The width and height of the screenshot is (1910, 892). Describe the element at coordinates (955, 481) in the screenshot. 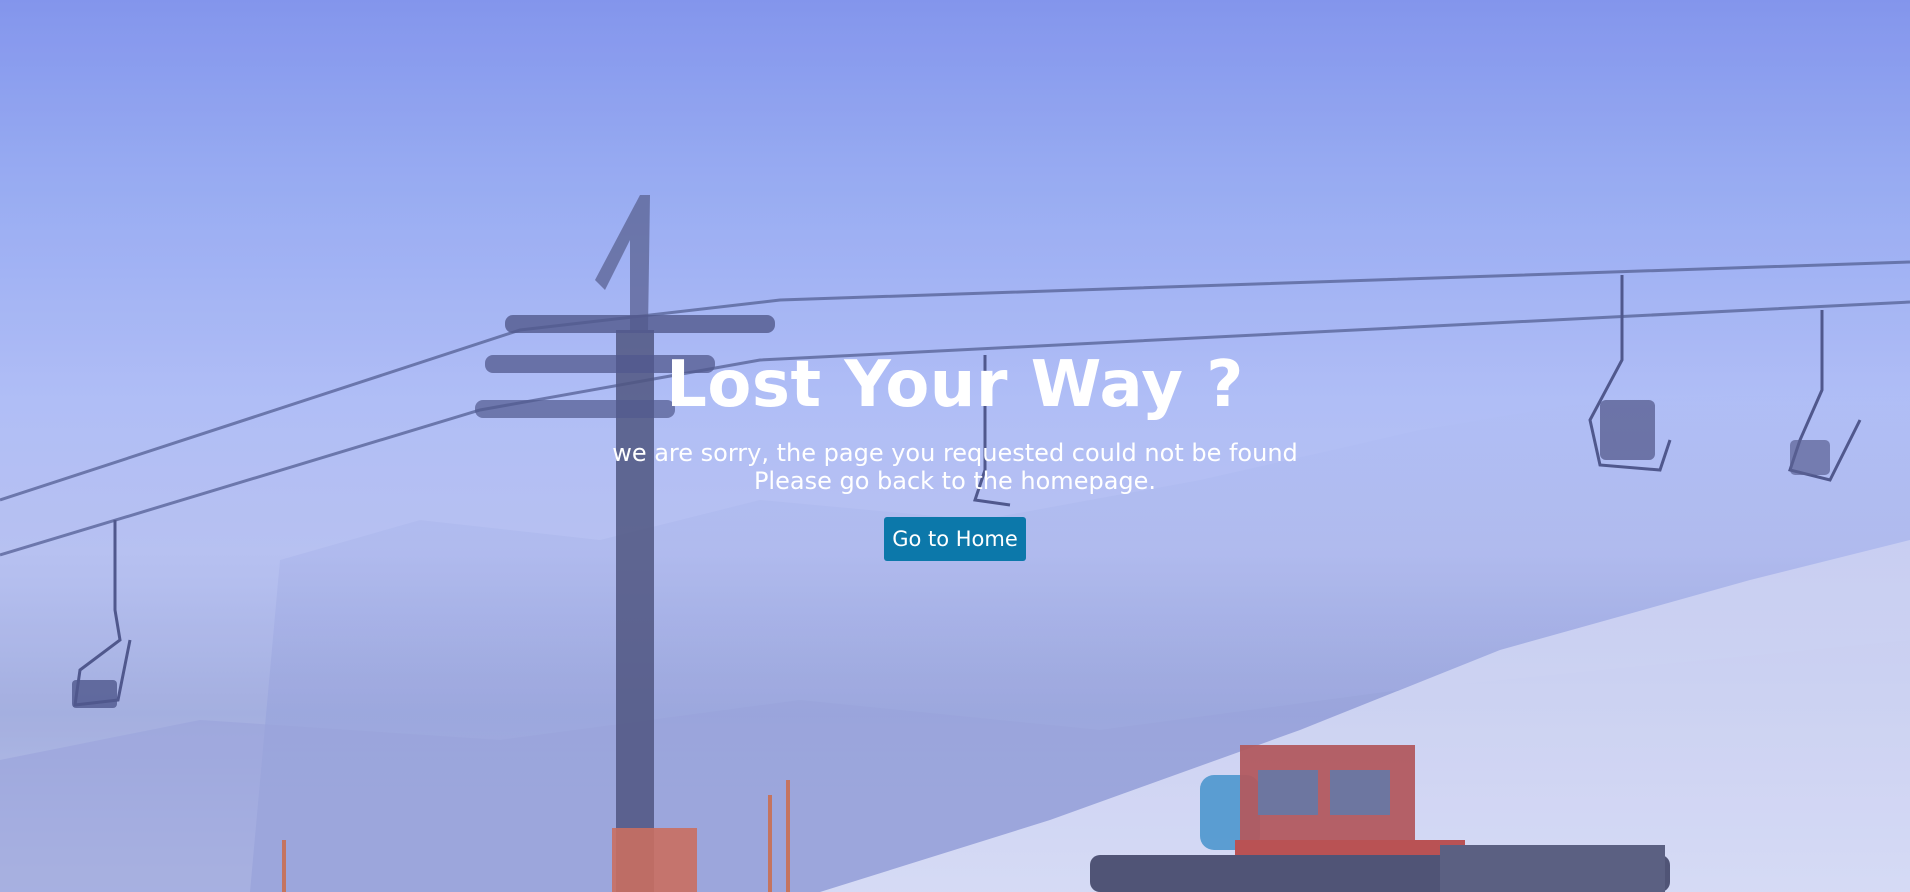

I see `error-message-line-2: Please go back to the homepage.` at that location.